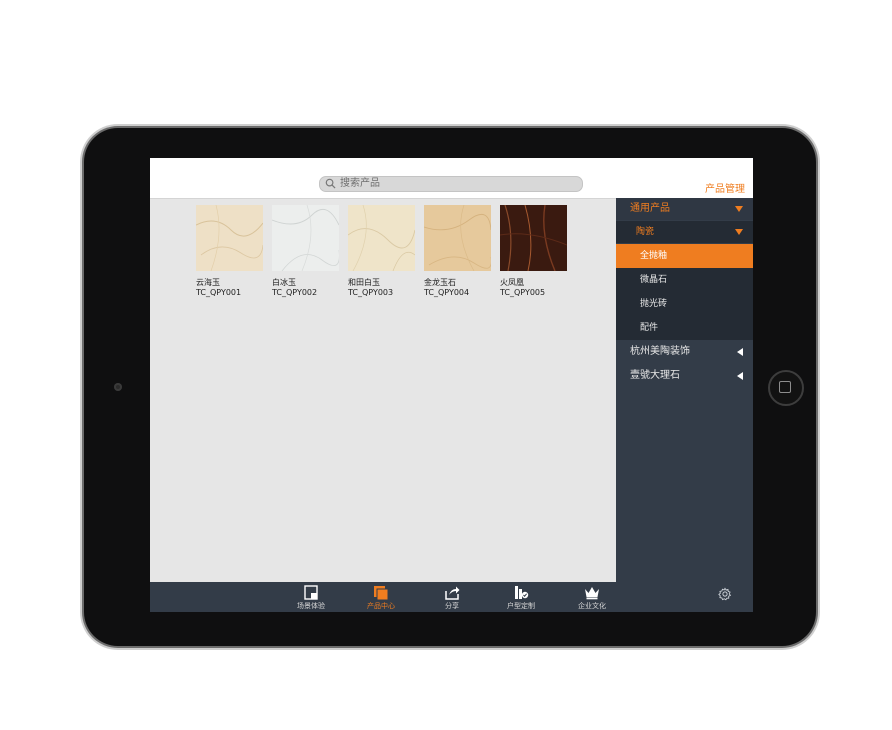  Describe the element at coordinates (208, 282) in the screenshot. I see `product-name: 云海玉` at that location.